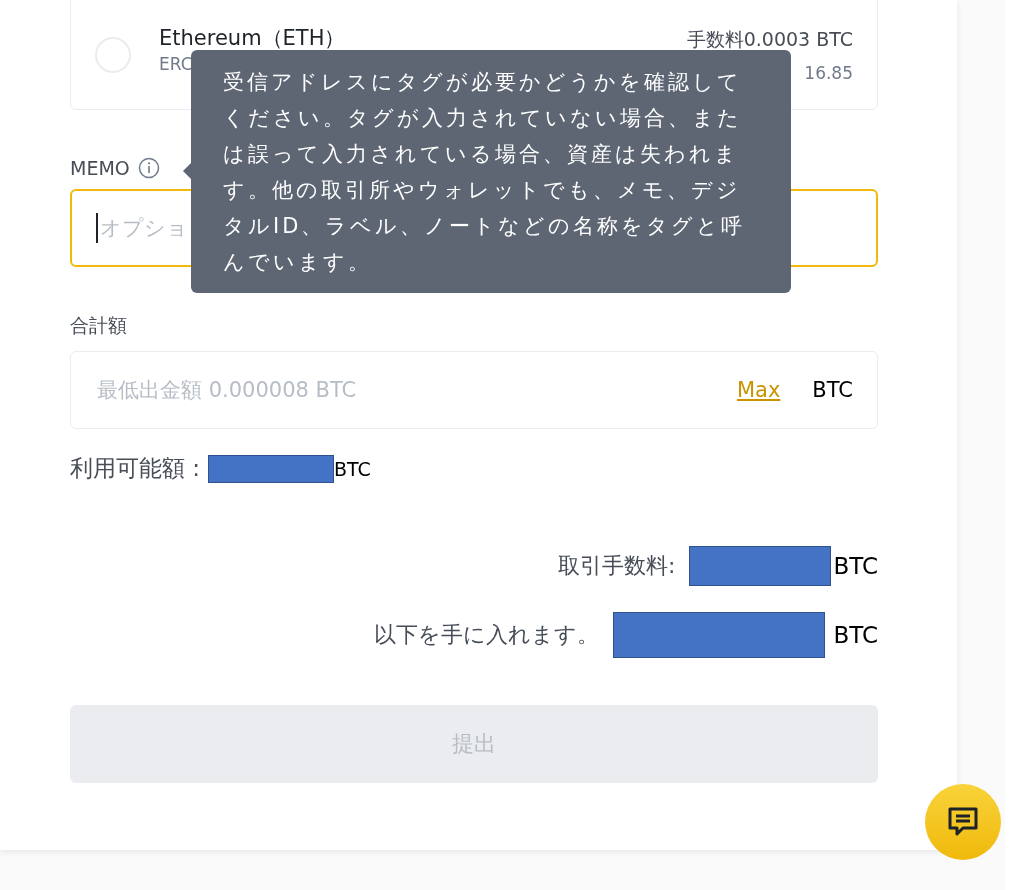 Image resolution: width=1024 pixels, height=890 pixels. What do you see at coordinates (617, 566) in the screenshot?
I see `summary-label: 取引手数料:` at bounding box center [617, 566].